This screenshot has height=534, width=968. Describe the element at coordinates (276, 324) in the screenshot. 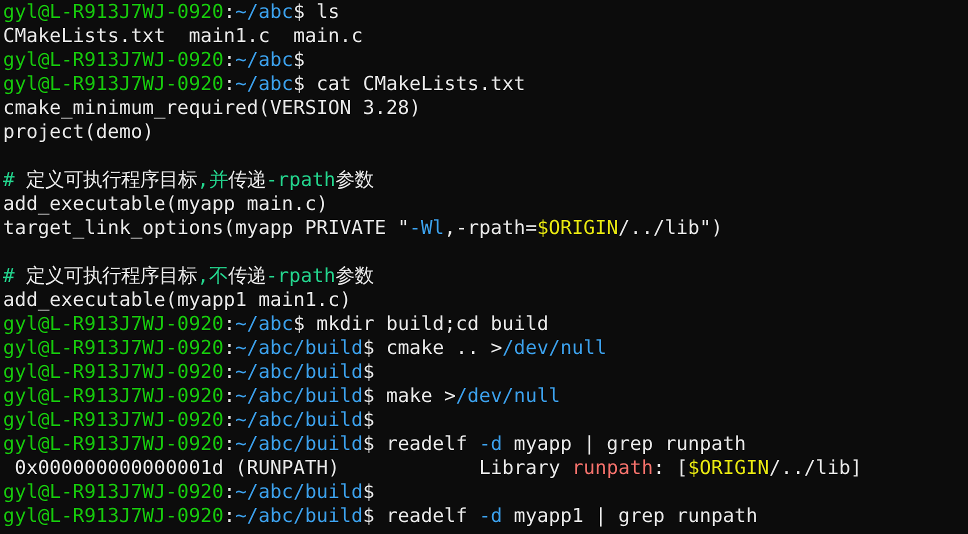

I see `terminal-line: gyl@L-R913J7WJ-0920:~/abc$ mkdir build;cd build` at that location.